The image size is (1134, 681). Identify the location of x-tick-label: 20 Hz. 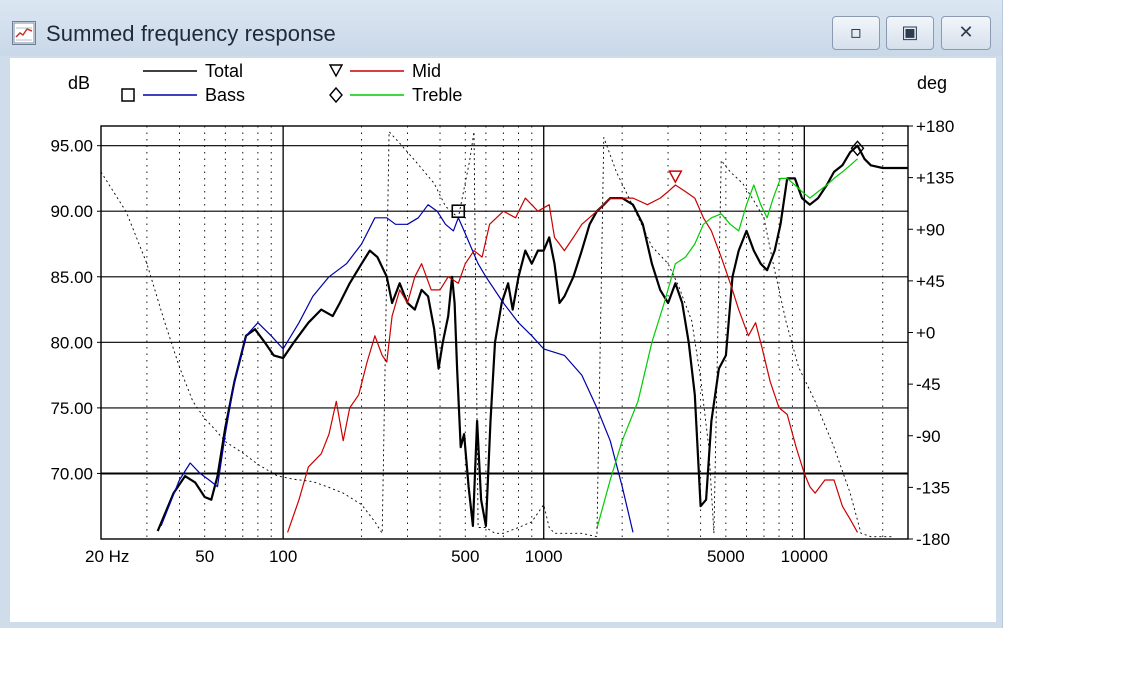
(107, 556).